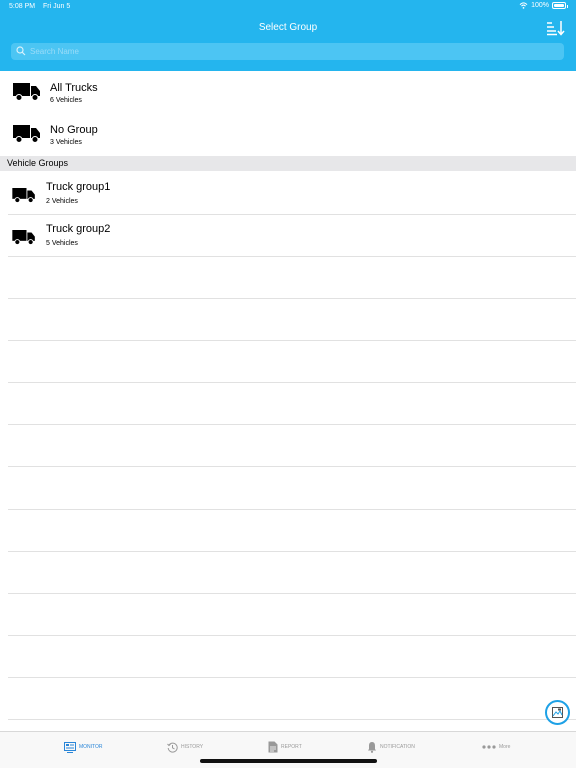 Image resolution: width=576 pixels, height=768 pixels. I want to click on search-bar, so click(287, 51).